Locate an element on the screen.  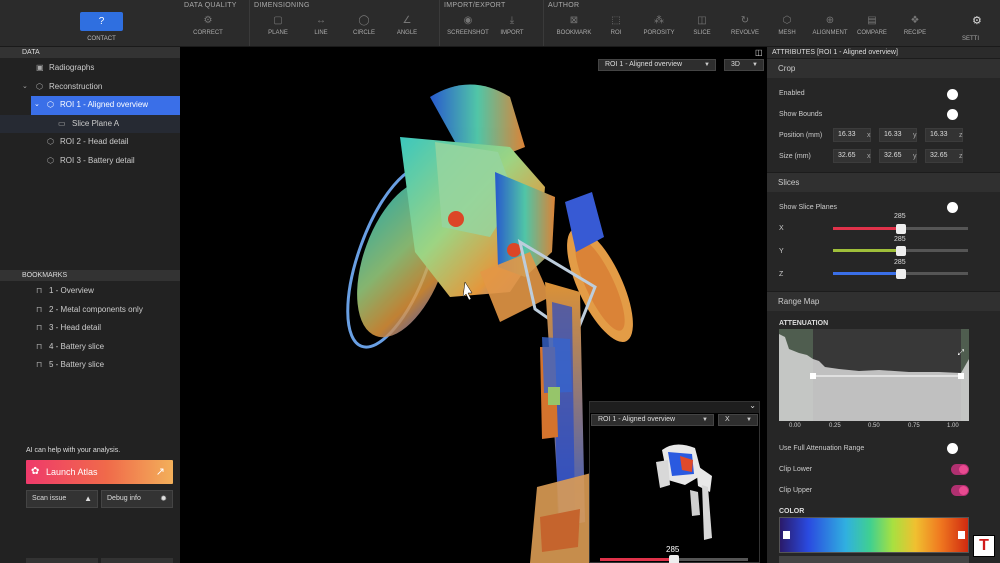
line-button: ↔ LINE is located at coordinates (321, 29).